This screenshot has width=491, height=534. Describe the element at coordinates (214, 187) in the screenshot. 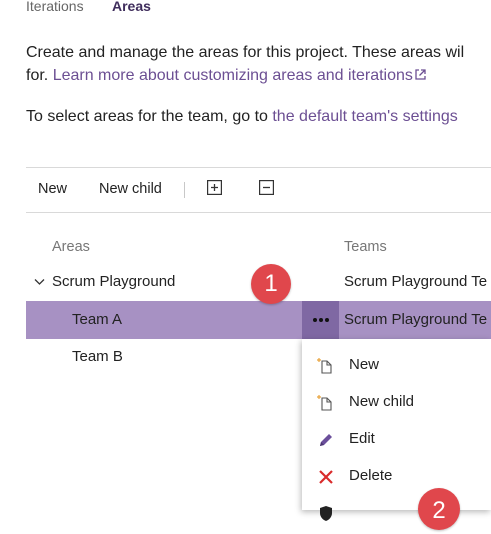

I see `expand-all-icon` at that location.